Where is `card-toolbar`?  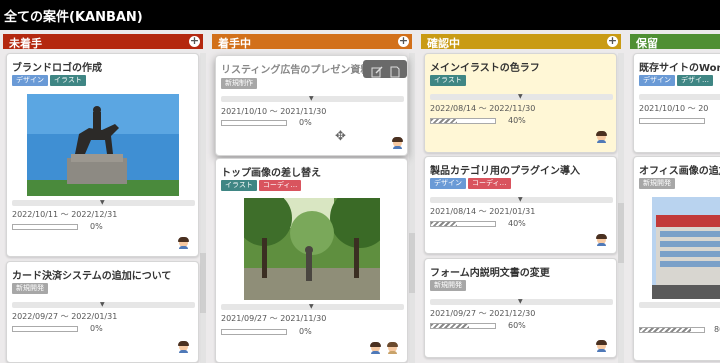
card-toolbar is located at coordinates (385, 69).